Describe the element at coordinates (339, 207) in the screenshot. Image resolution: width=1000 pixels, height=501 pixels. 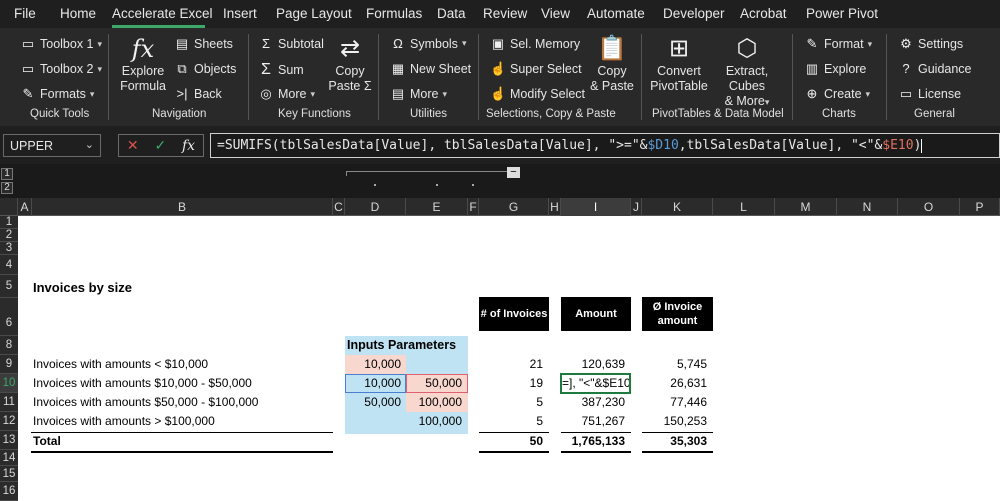
I see `col-header-c: C` at that location.